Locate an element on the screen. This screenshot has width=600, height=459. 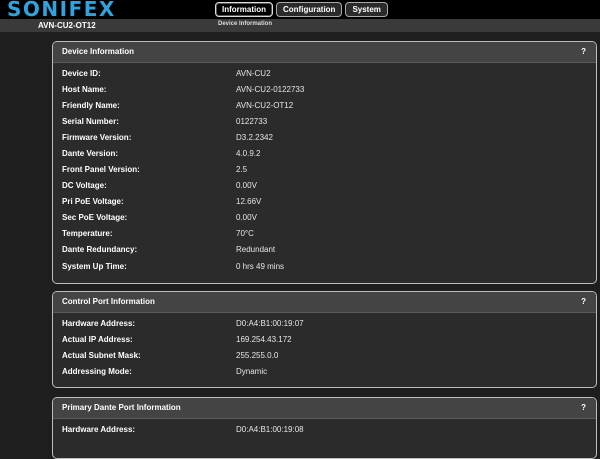
row-value: AVN-CU2 is located at coordinates (253, 73).